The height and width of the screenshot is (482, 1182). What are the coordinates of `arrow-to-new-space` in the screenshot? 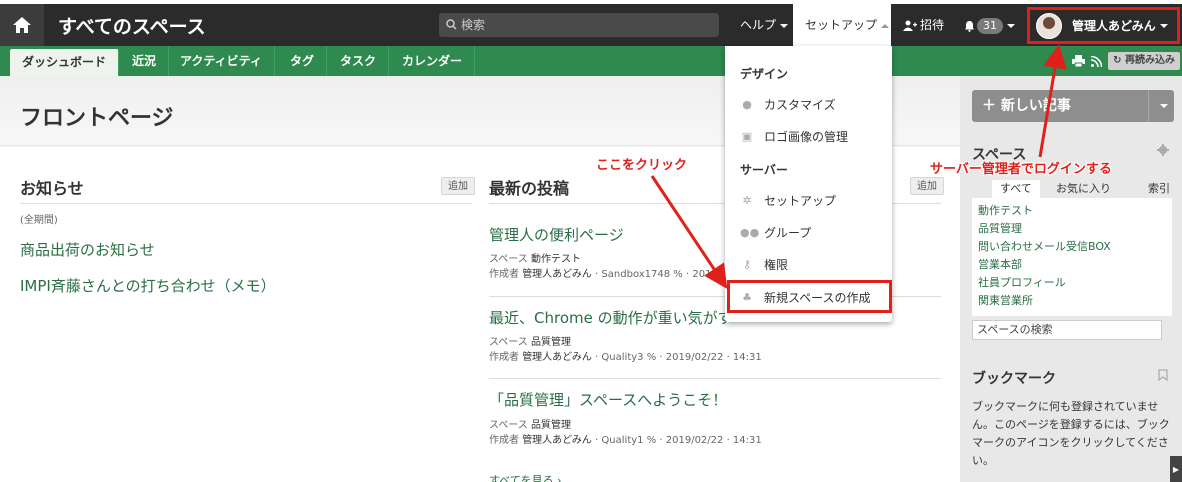 It's located at (689, 232).